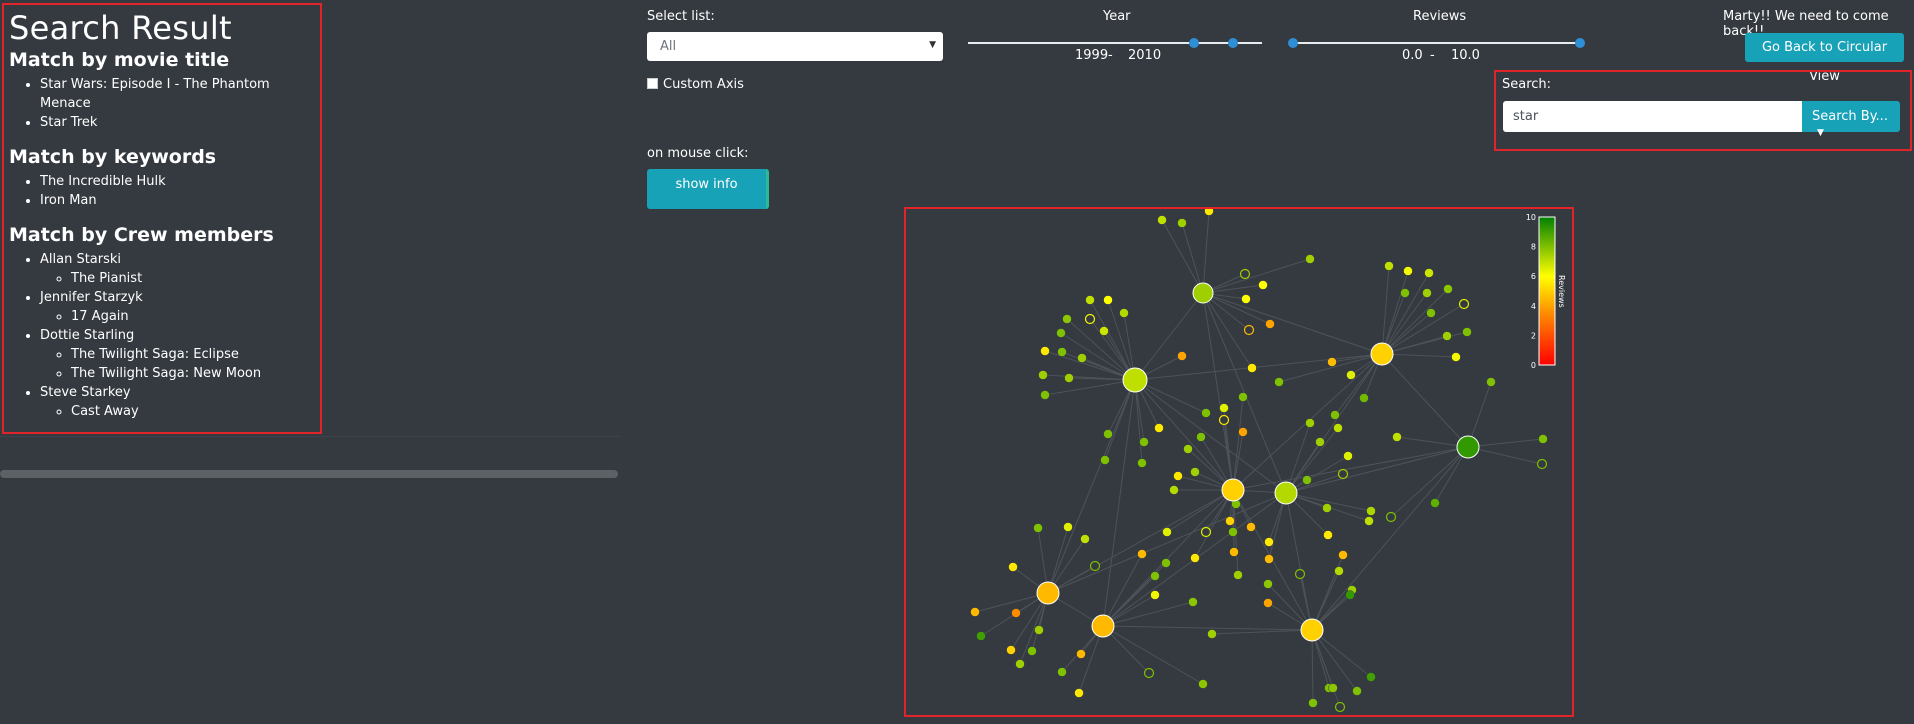 The width and height of the screenshot is (1914, 724). What do you see at coordinates (309, 474) in the screenshot?
I see `horizontal-scrollbar` at bounding box center [309, 474].